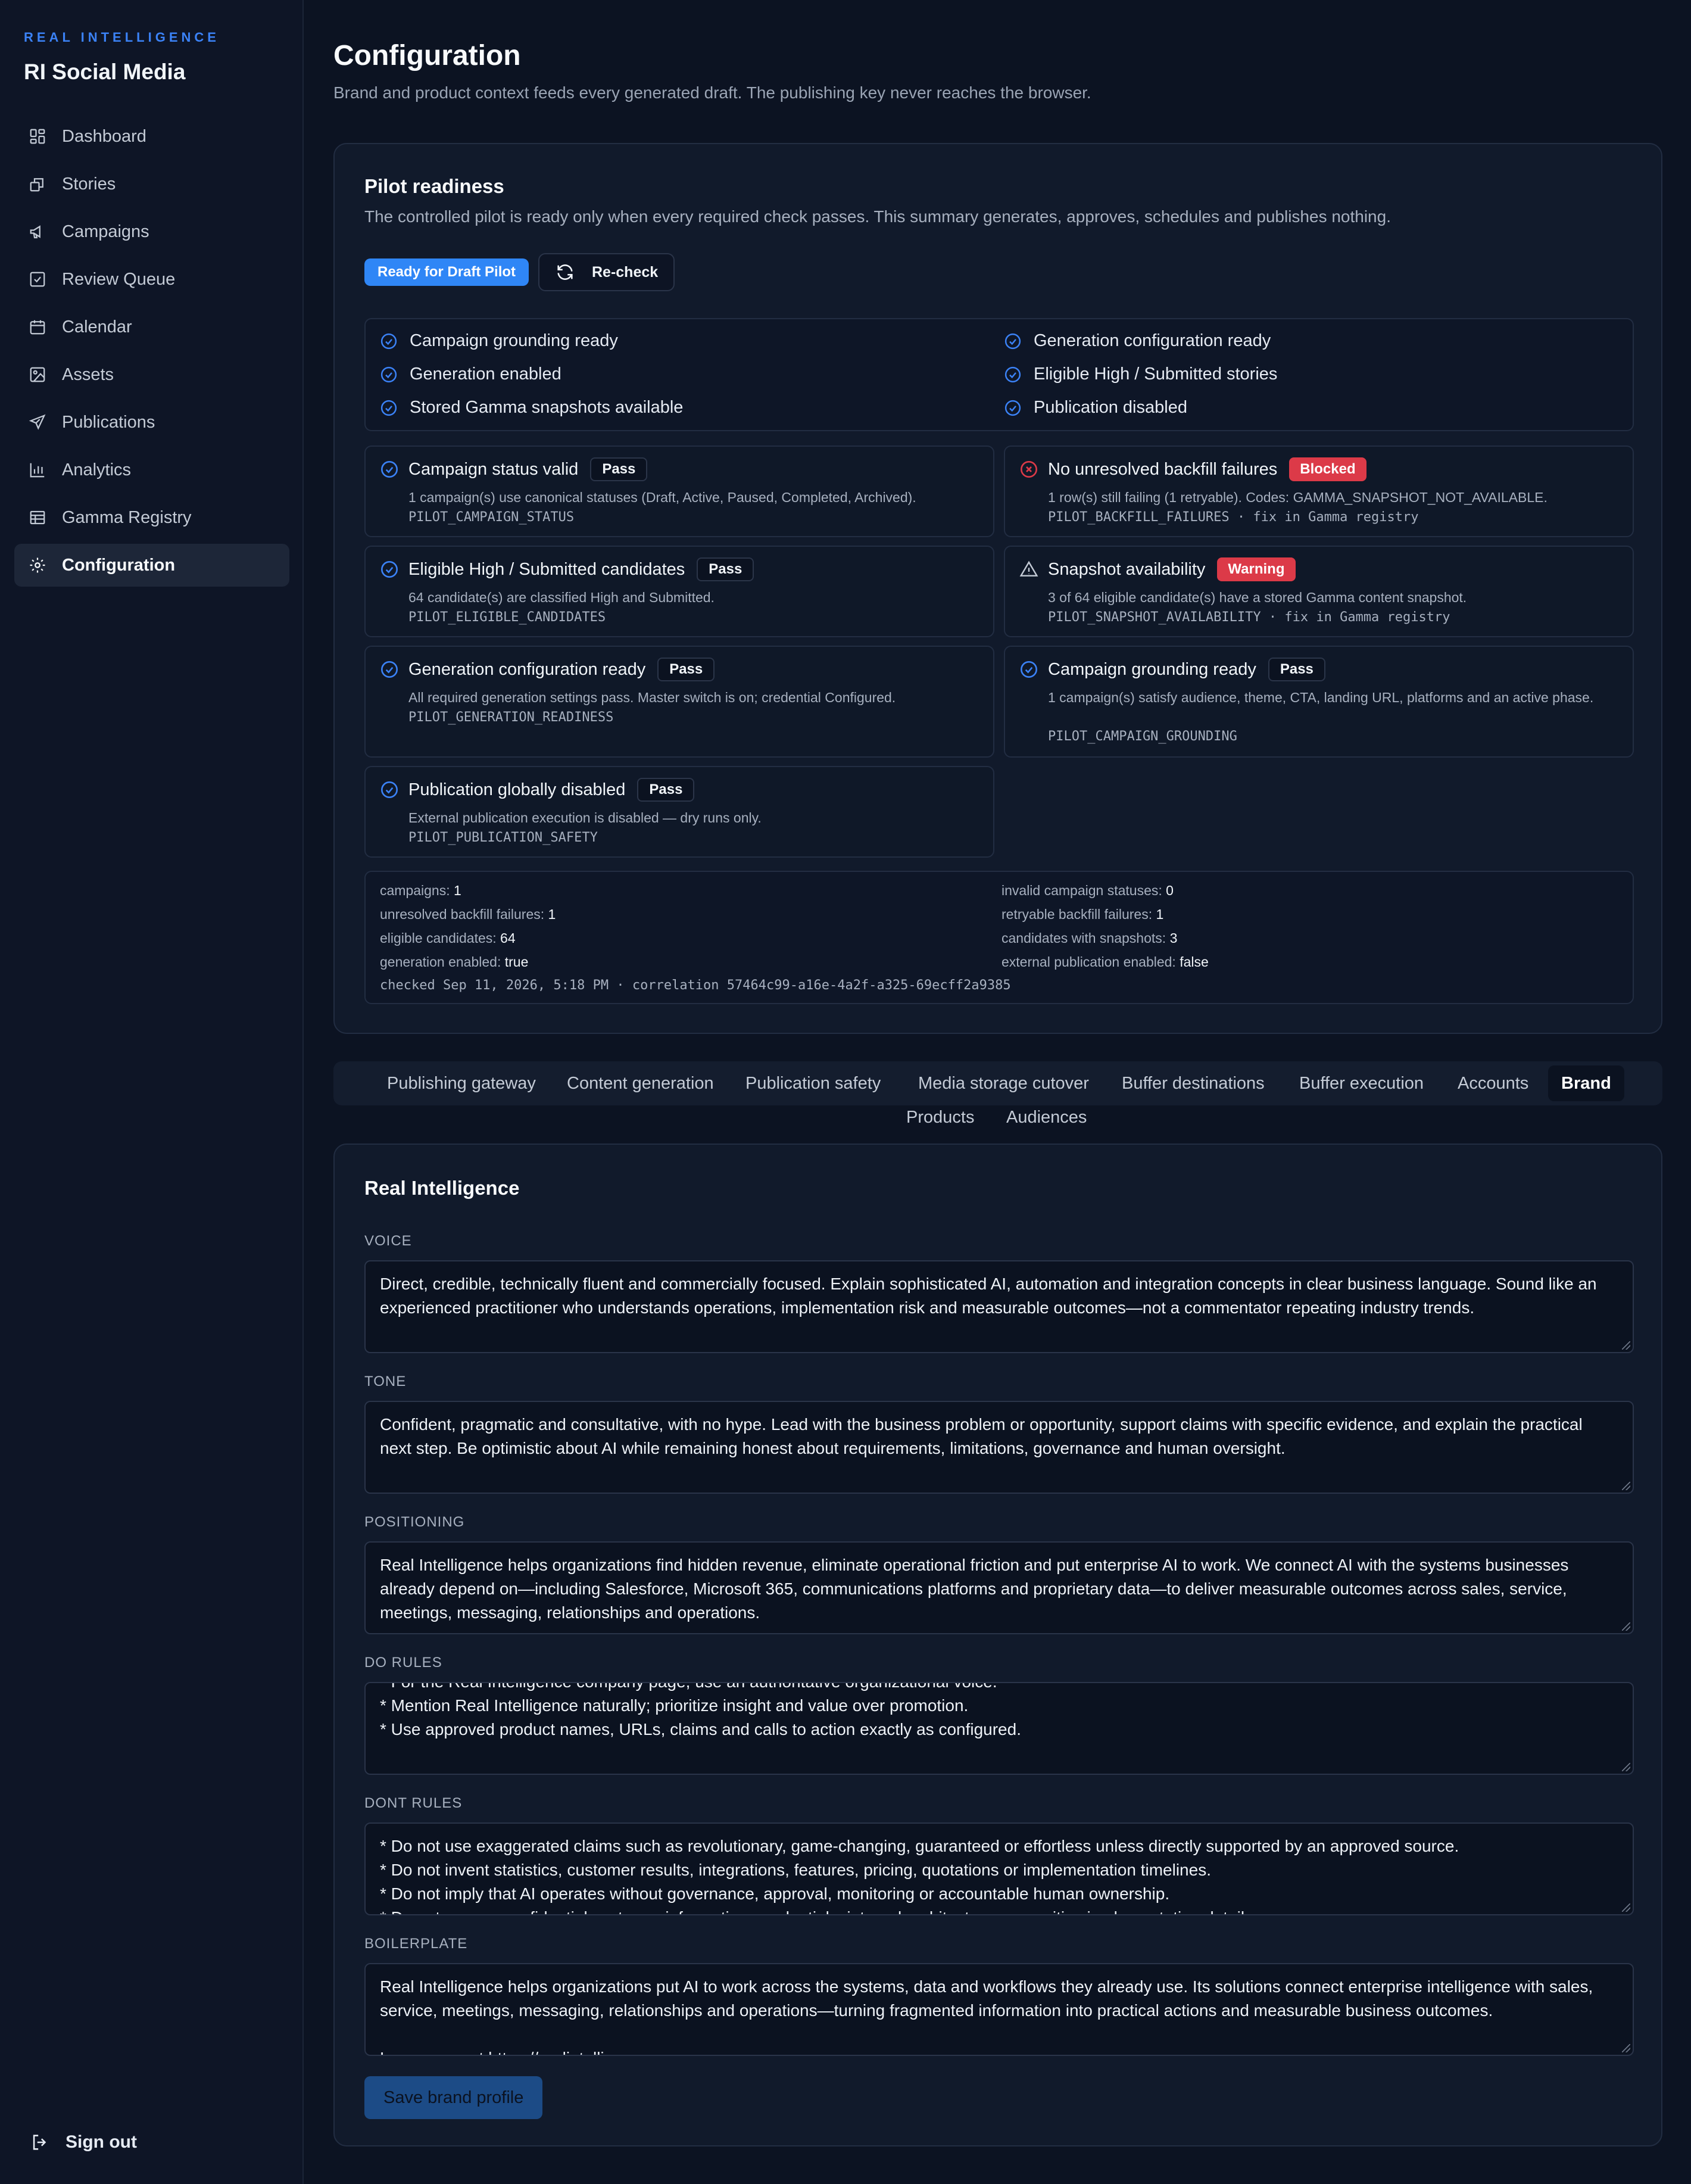 This screenshot has width=1691, height=2184. Describe the element at coordinates (1256, 569) in the screenshot. I see `status-badge: Warning` at that location.